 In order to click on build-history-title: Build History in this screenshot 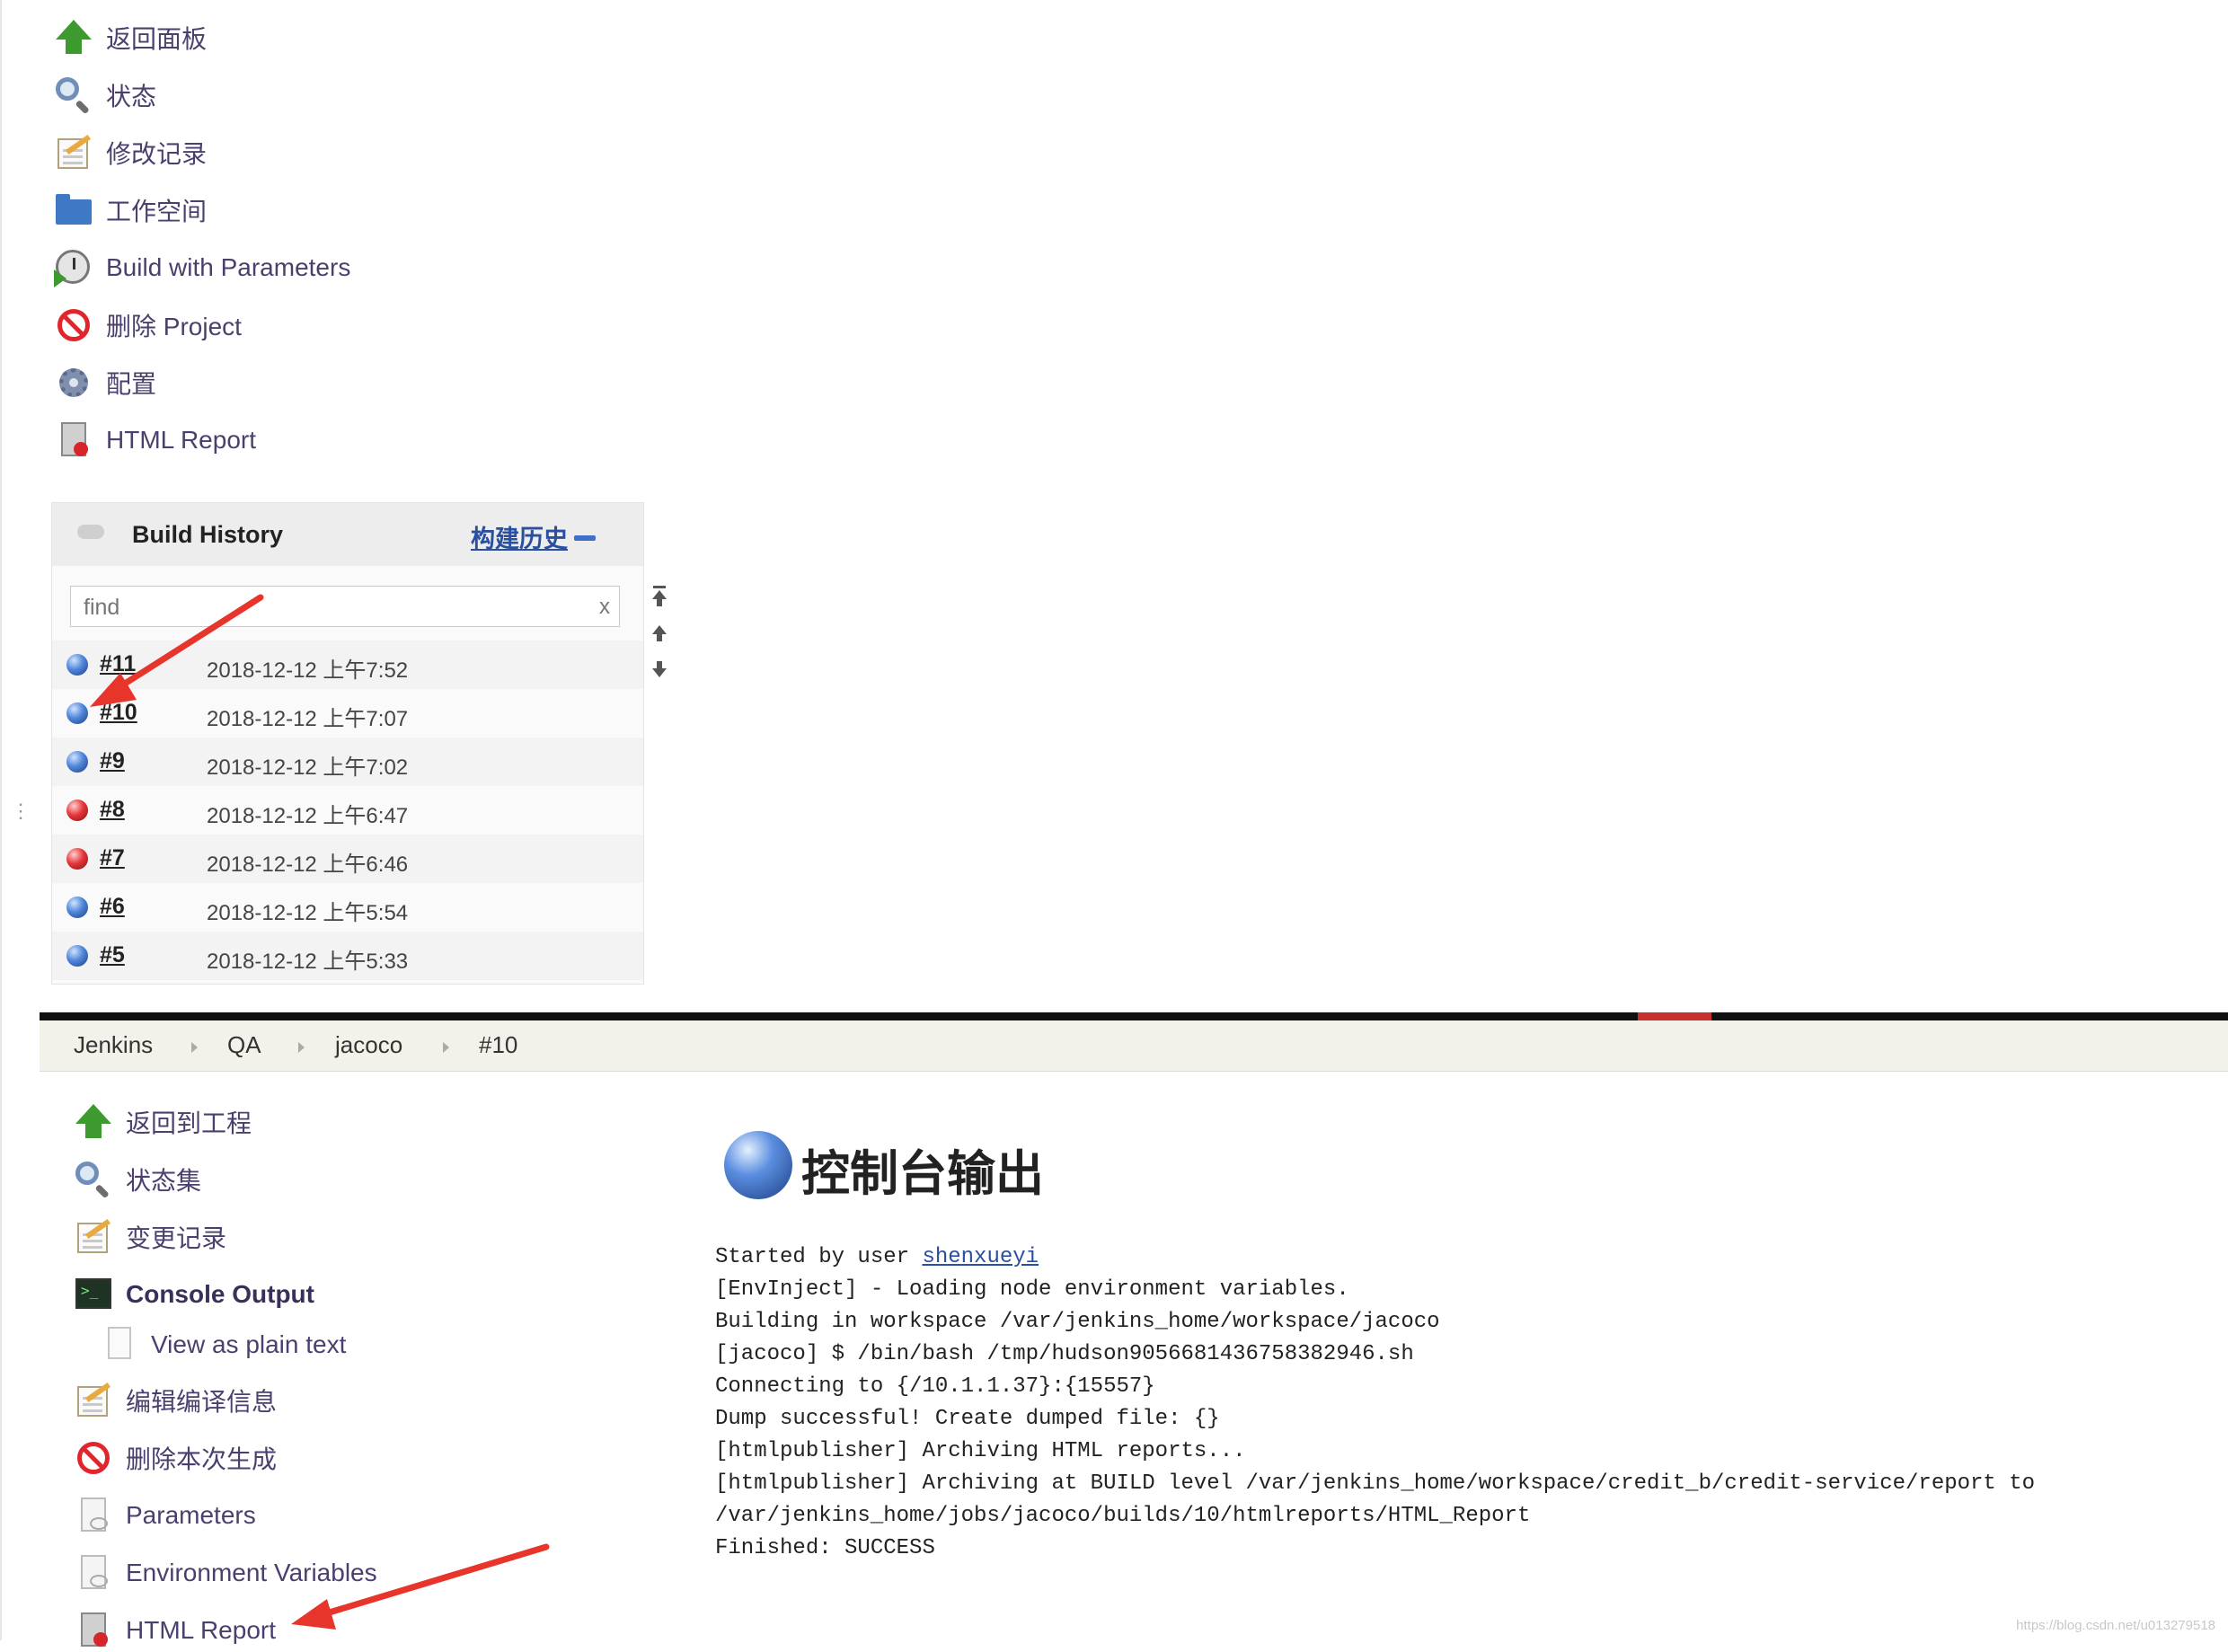, I will do `click(208, 534)`.